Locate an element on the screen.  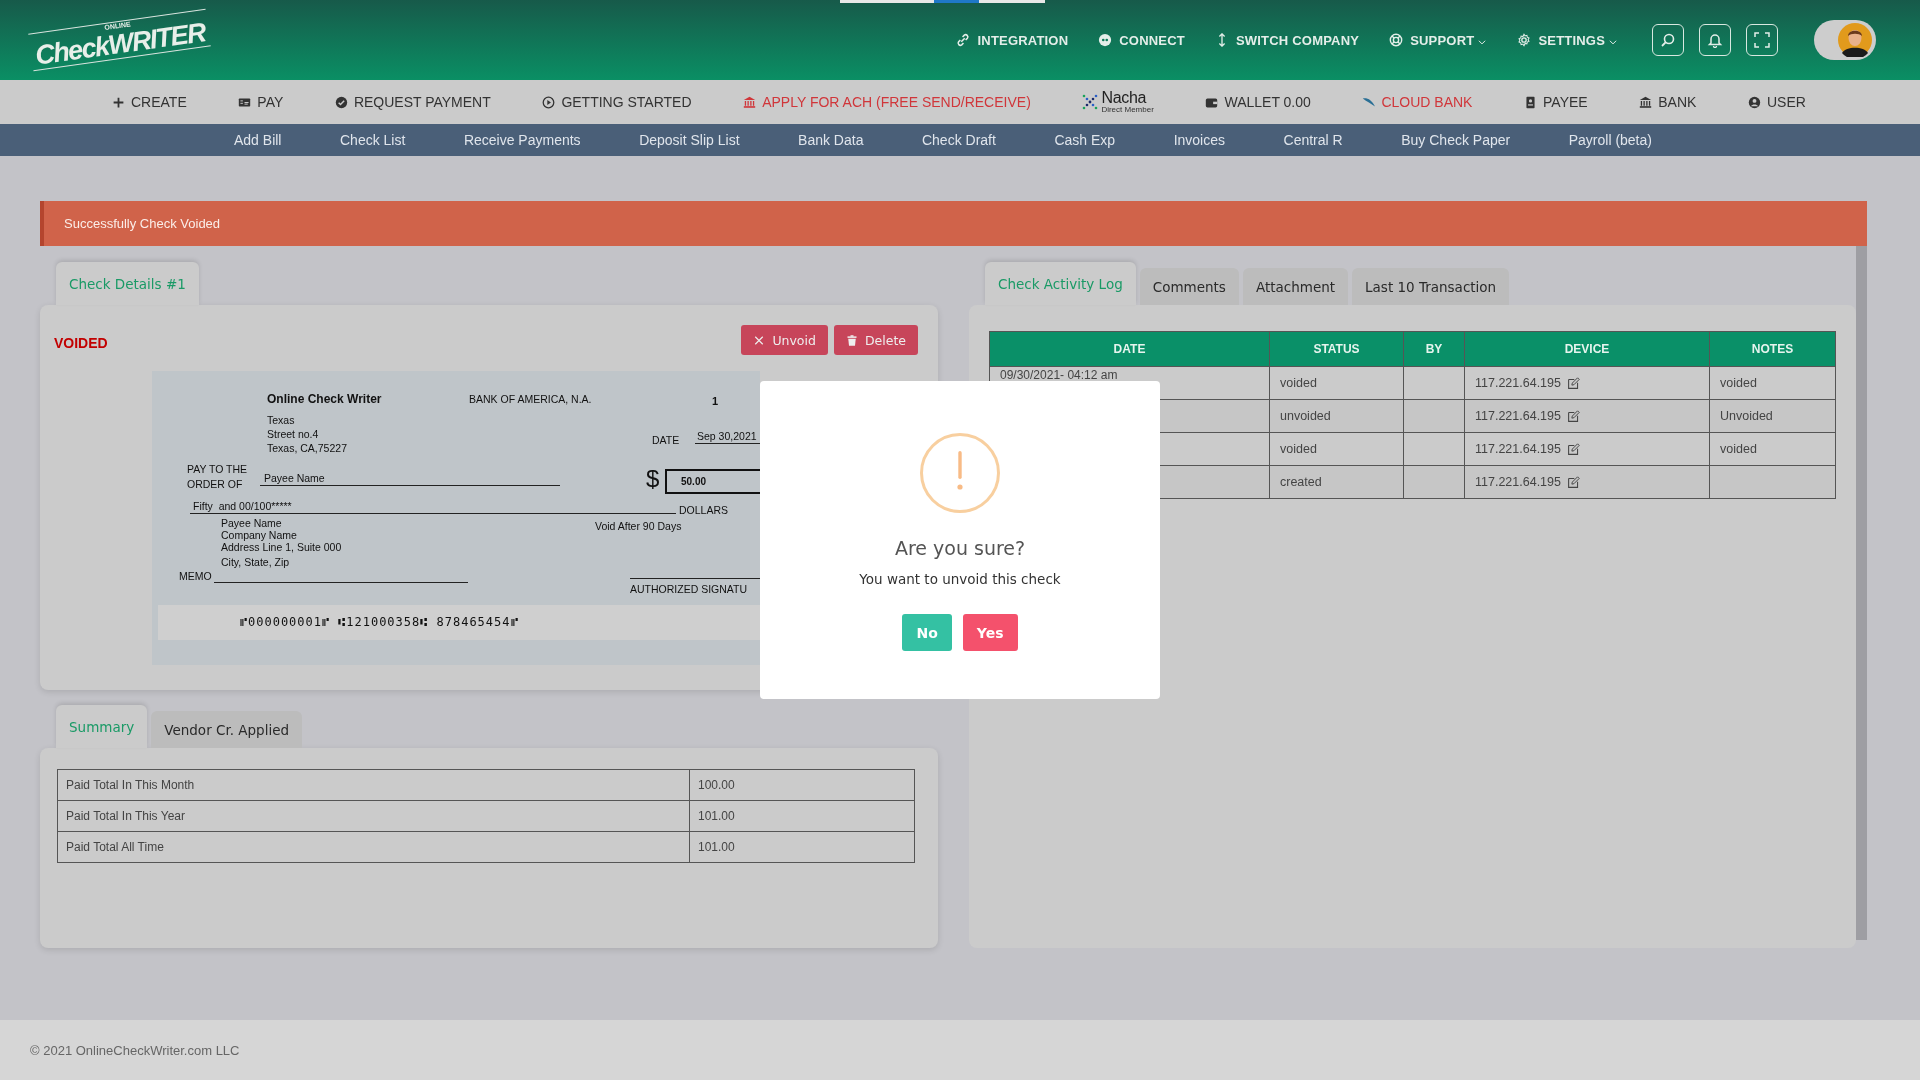
payee-address-line: Address Line 1, Suite 000 is located at coordinates (281, 547).